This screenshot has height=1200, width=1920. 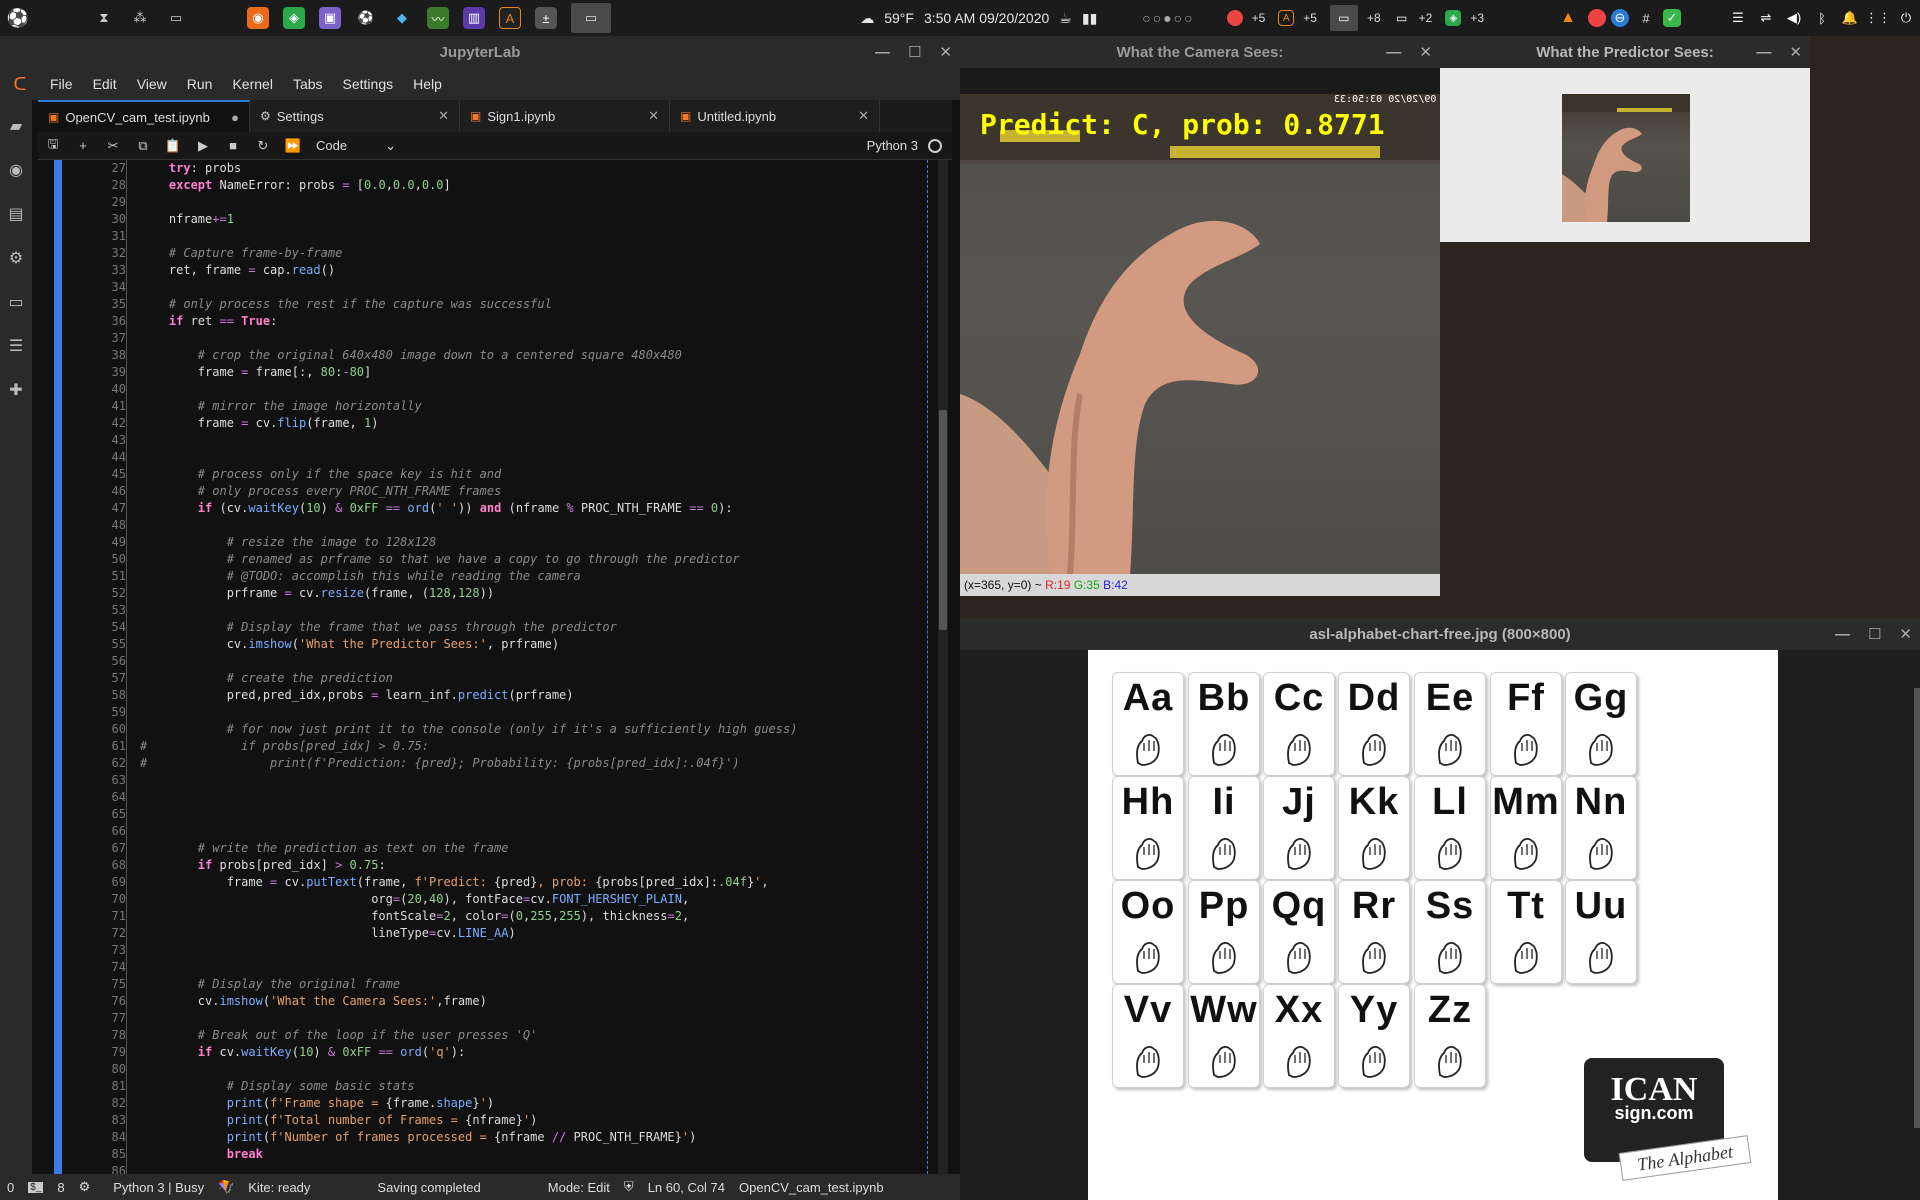 What do you see at coordinates (1766, 18) in the screenshot?
I see `network-icon: ⇌` at bounding box center [1766, 18].